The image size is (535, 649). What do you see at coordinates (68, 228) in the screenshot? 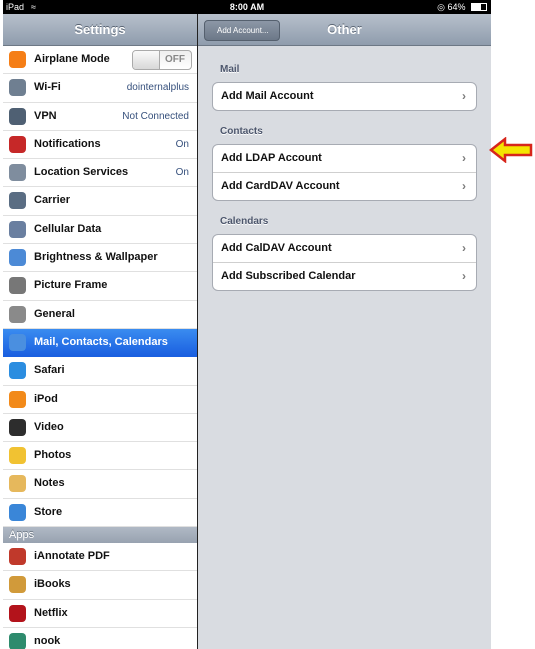
I see `sidebar-item-label: Cellular Data` at bounding box center [68, 228].